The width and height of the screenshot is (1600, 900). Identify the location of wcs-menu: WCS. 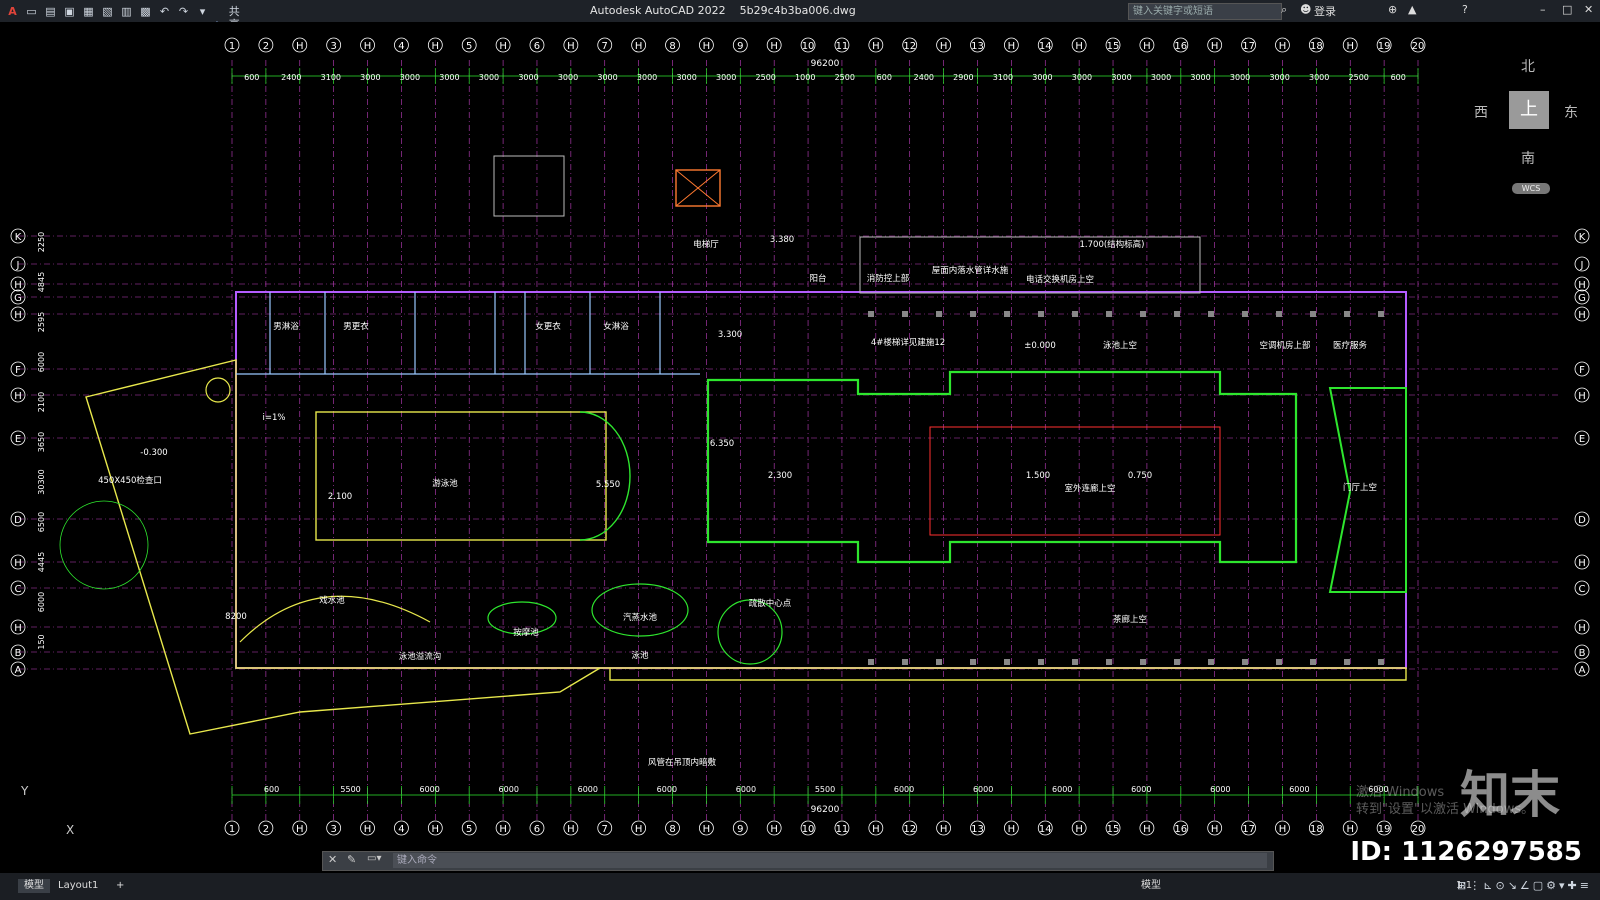
(1531, 188).